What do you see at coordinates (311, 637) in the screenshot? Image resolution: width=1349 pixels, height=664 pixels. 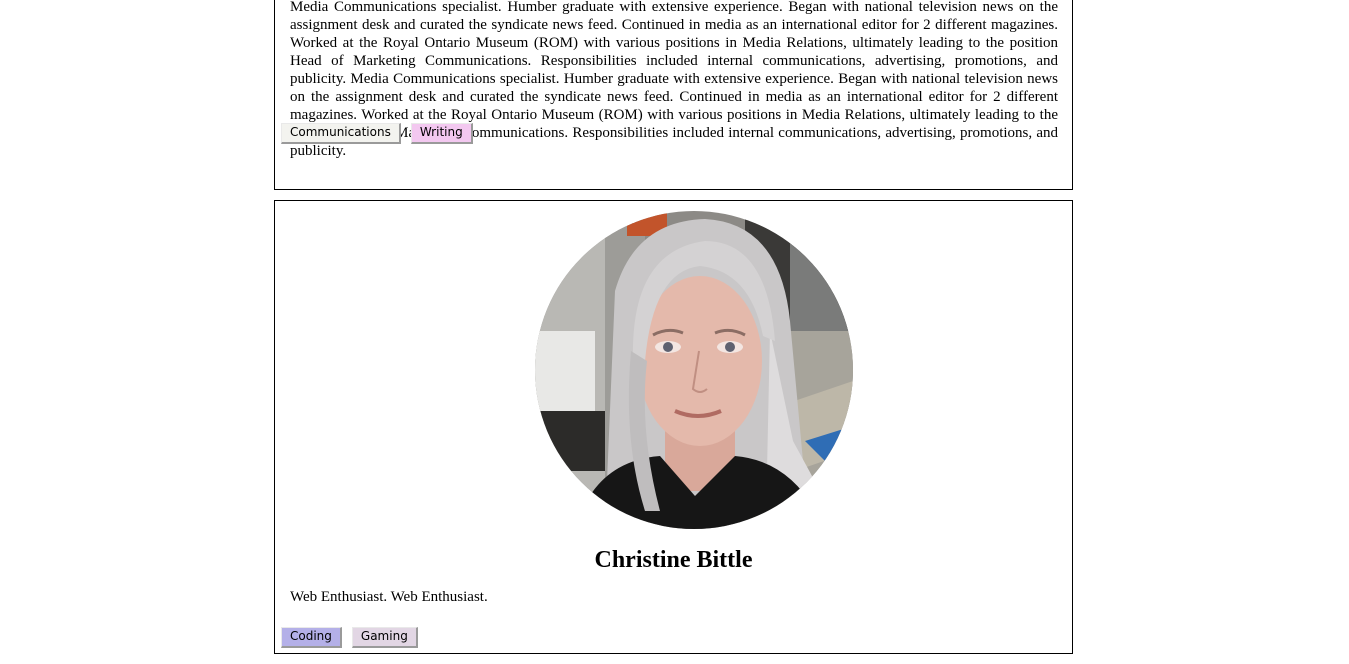 I see `tag-coding: Coding` at bounding box center [311, 637].